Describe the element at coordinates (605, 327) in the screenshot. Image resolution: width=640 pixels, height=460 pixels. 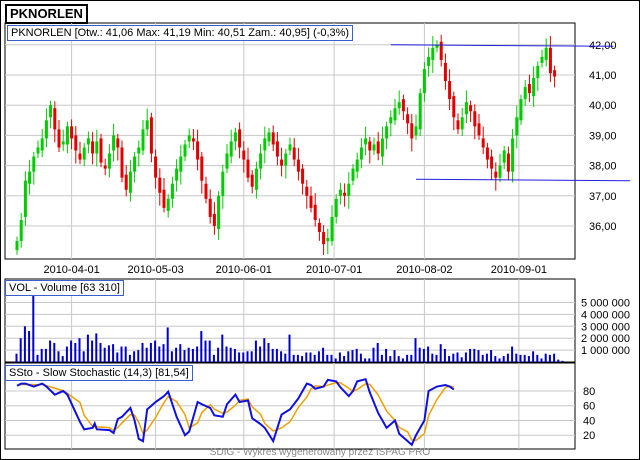
I see `volume-tick-label: 3 000 000` at that location.